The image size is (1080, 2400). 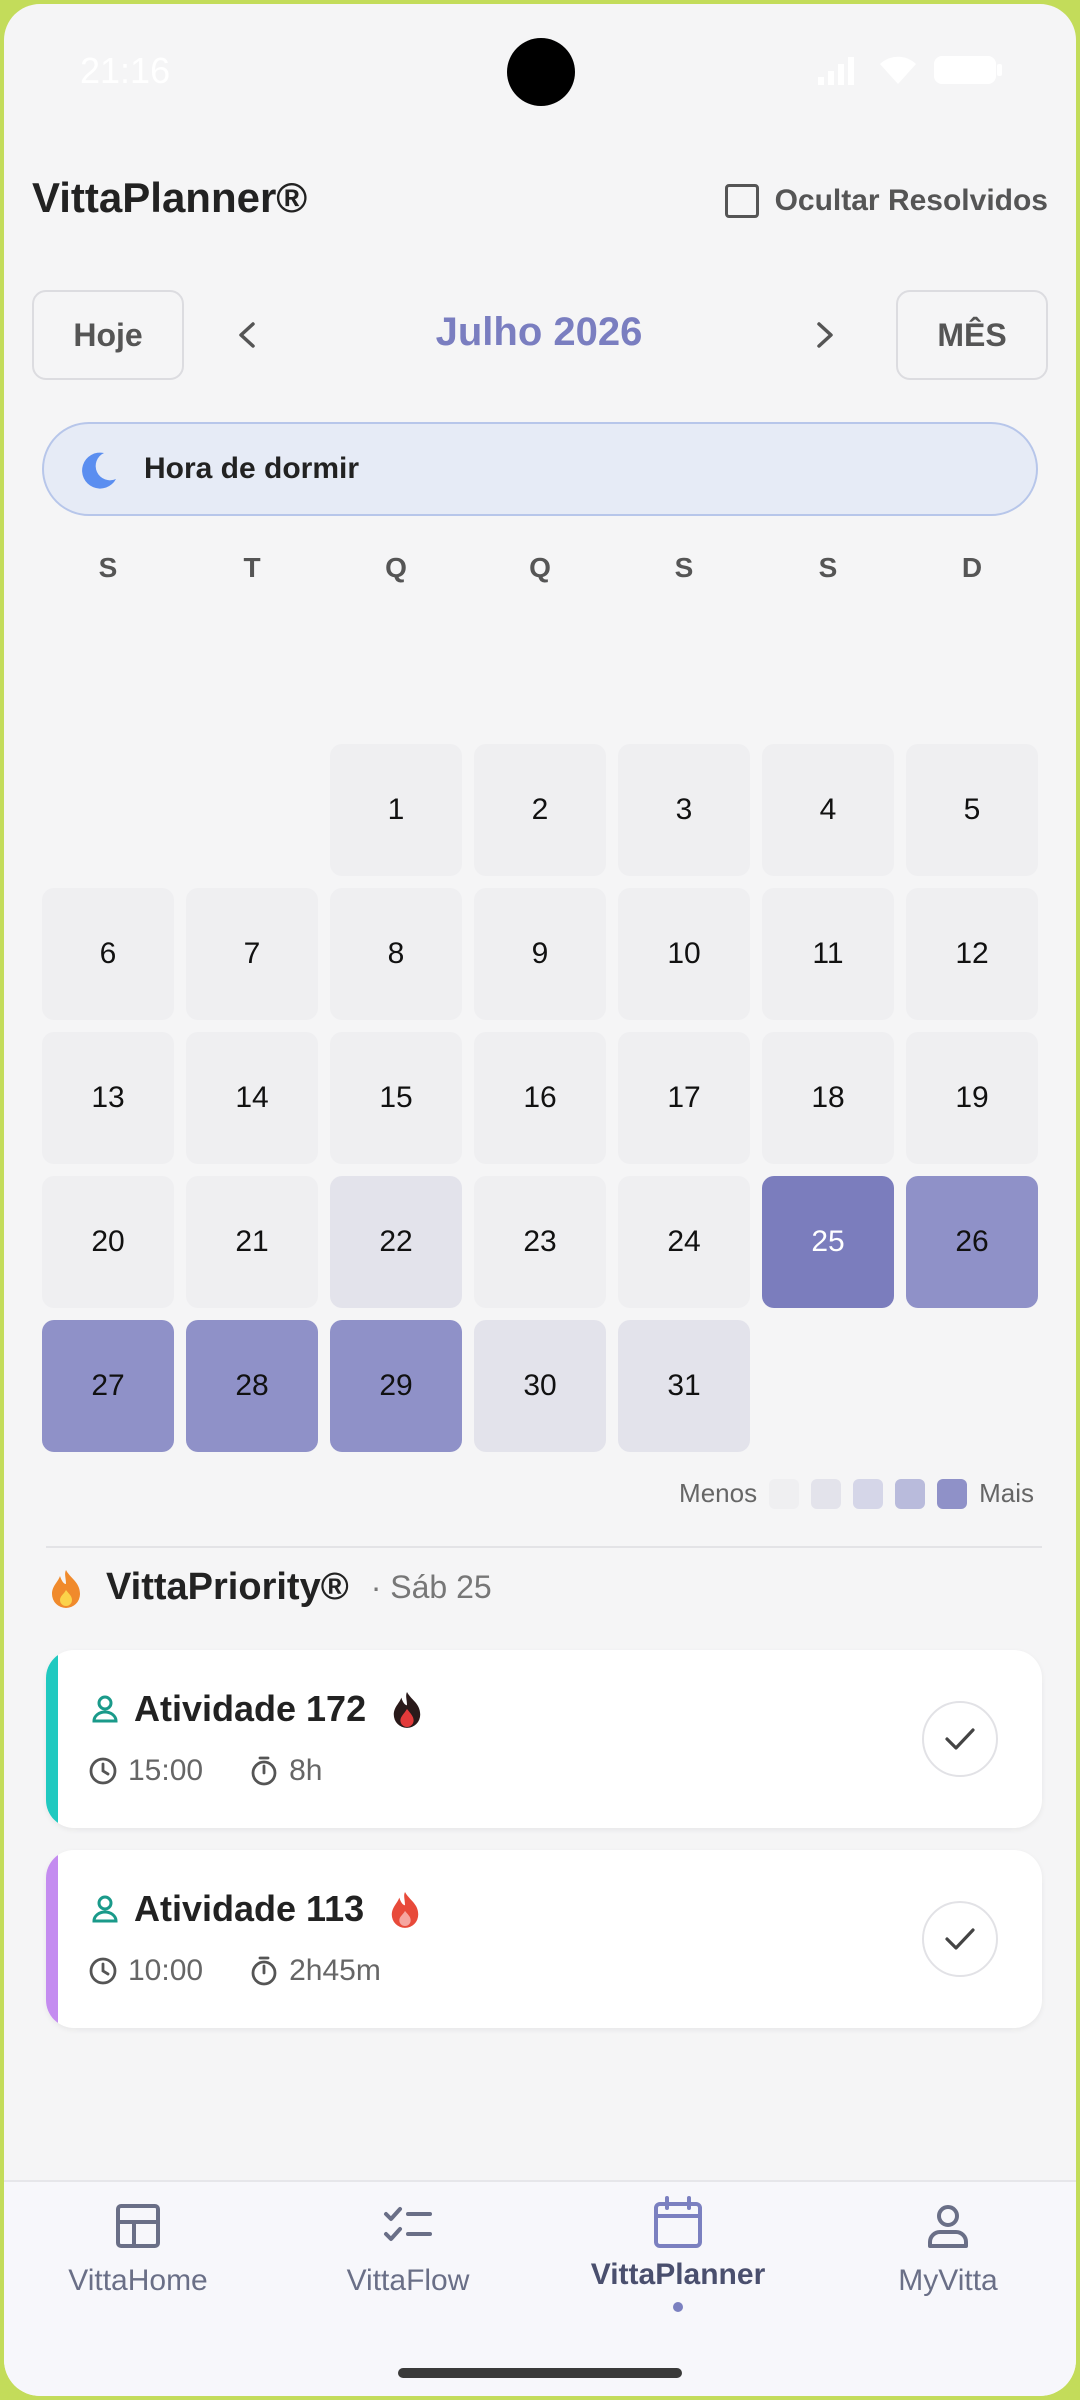 I want to click on task-time: 15:00, so click(x=166, y=1770).